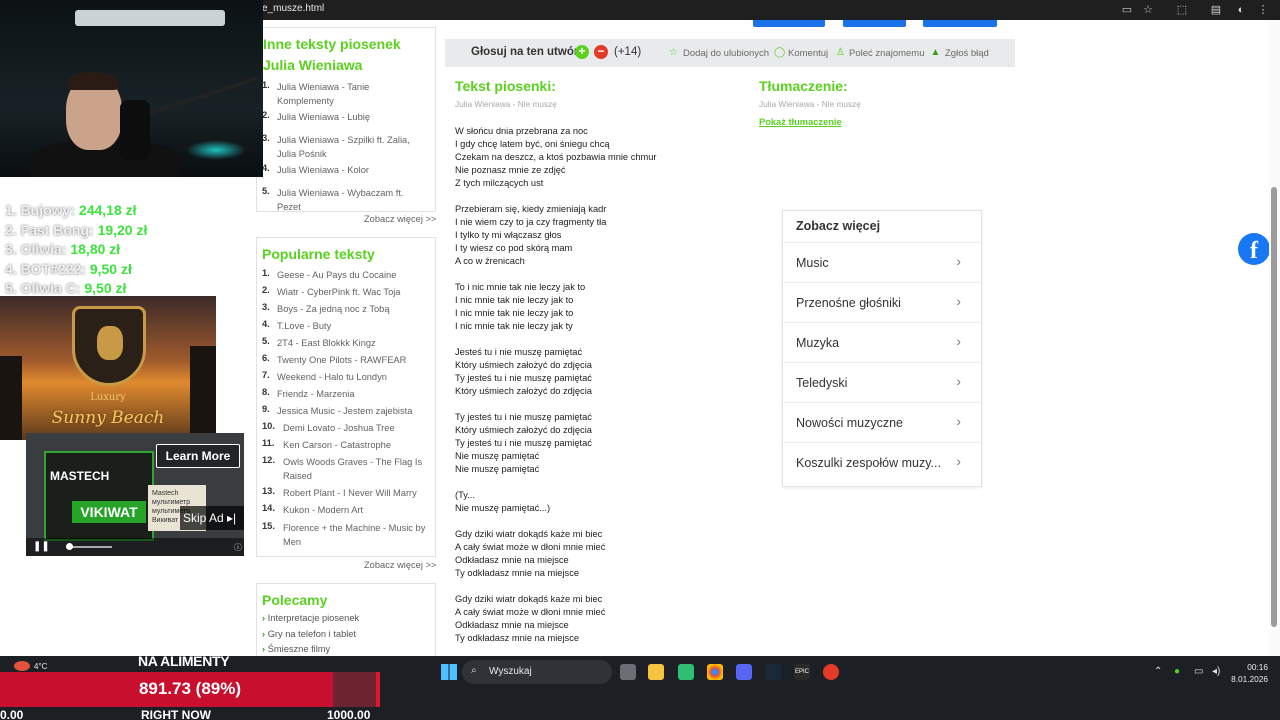 The width and height of the screenshot is (1280, 720). Describe the element at coordinates (582, 52) in the screenshot. I see `vote-up-button: +` at that location.